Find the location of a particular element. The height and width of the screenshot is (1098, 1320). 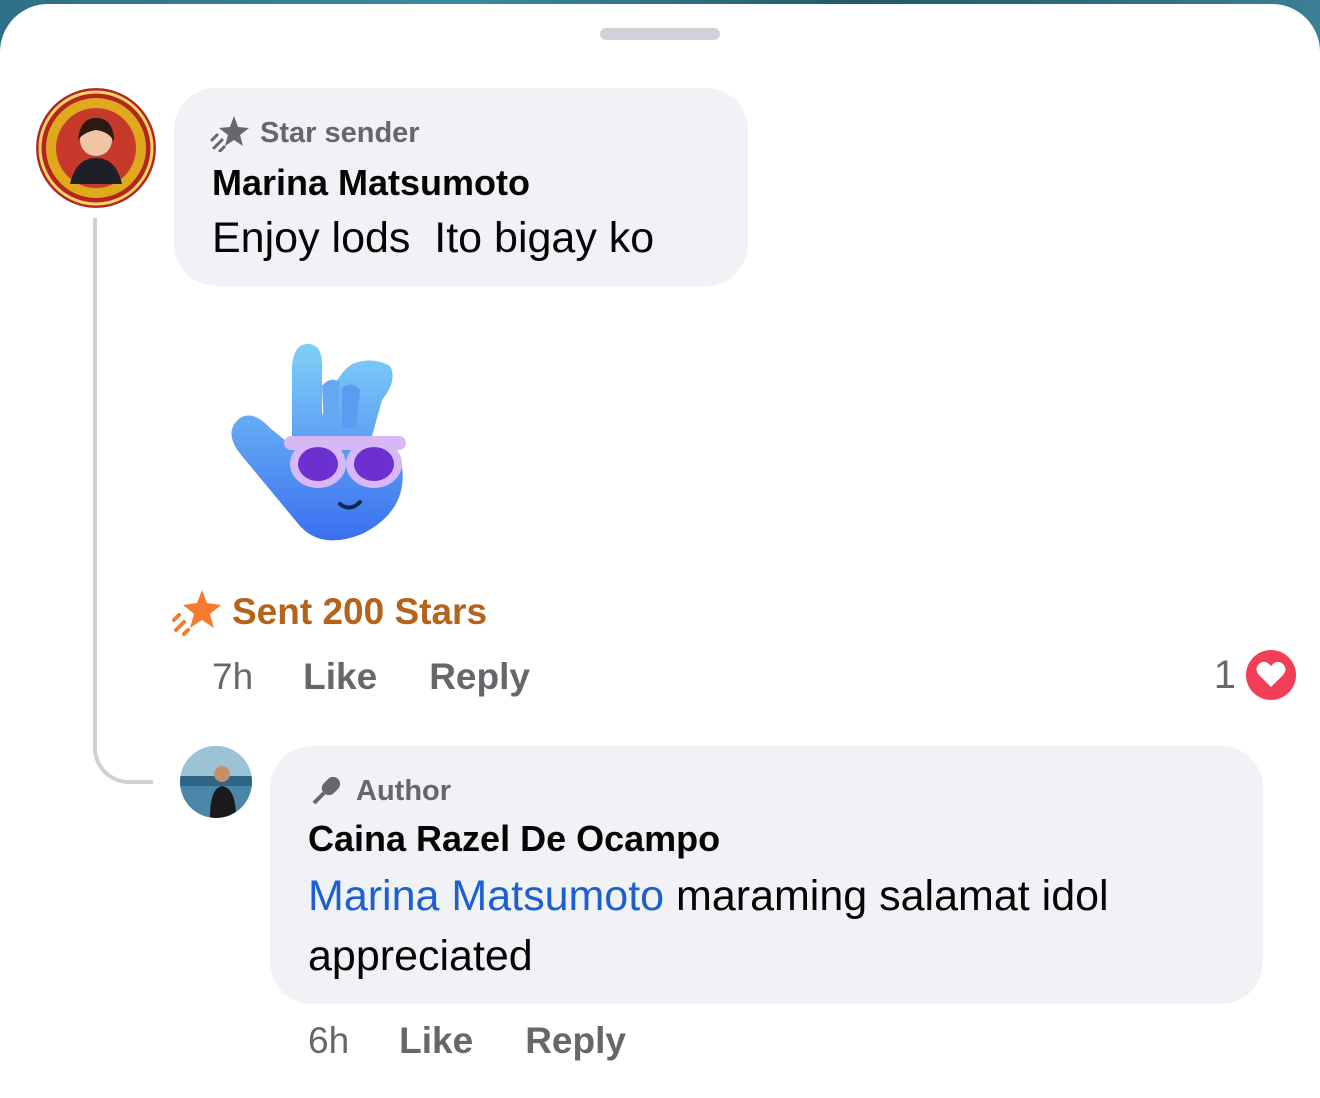

microphone-icon is located at coordinates (326, 790).